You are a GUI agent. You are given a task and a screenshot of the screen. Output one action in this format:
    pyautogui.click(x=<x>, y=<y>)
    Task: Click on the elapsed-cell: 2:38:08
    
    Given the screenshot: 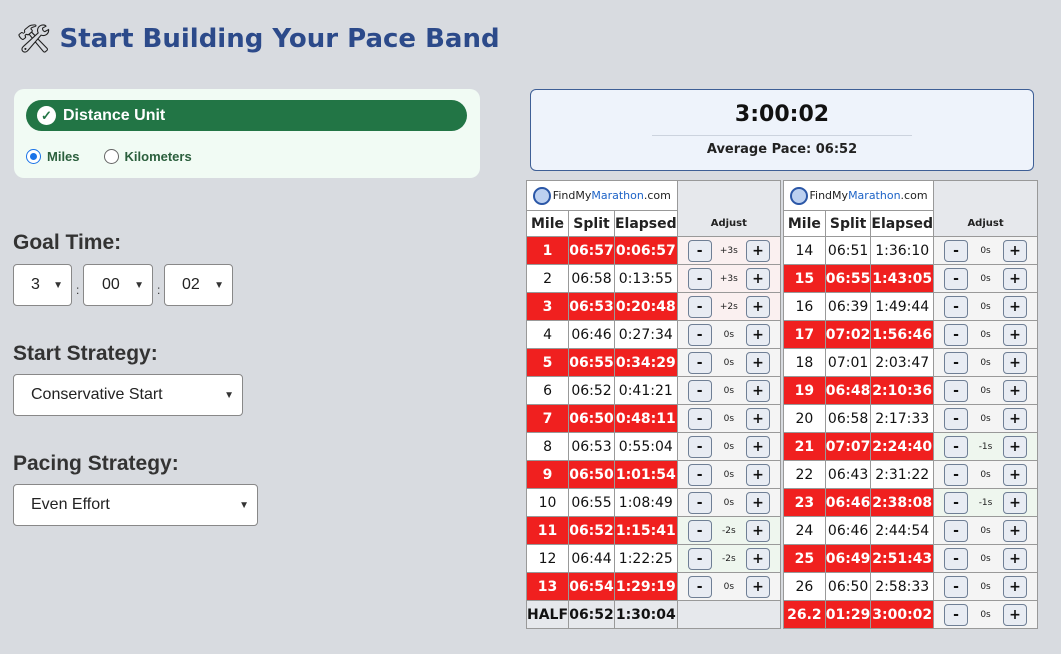 What is the action you would take?
    pyautogui.click(x=902, y=502)
    